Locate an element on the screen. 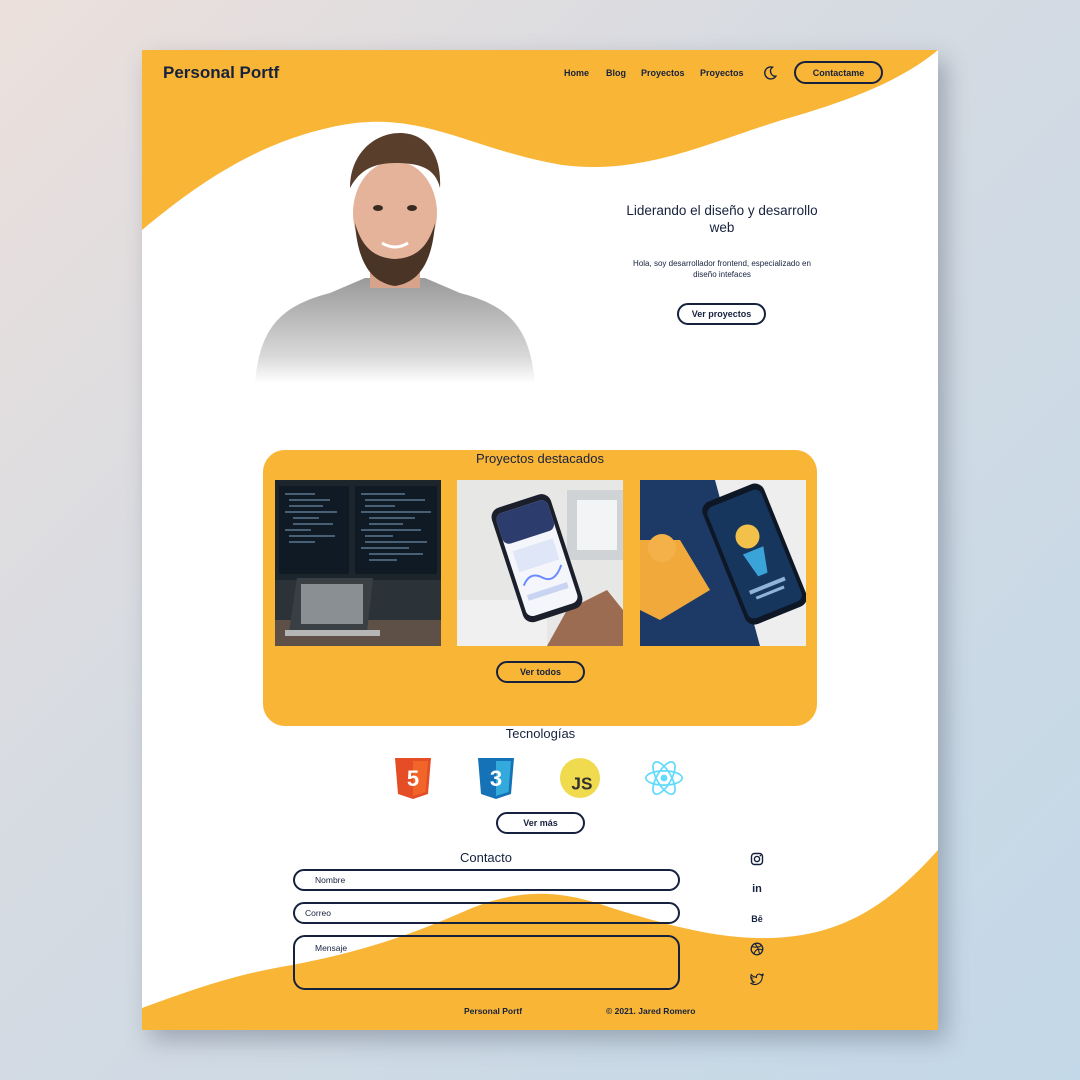 The height and width of the screenshot is (1080, 1080). nav-proyectos: Proyectos is located at coordinates (663, 73).